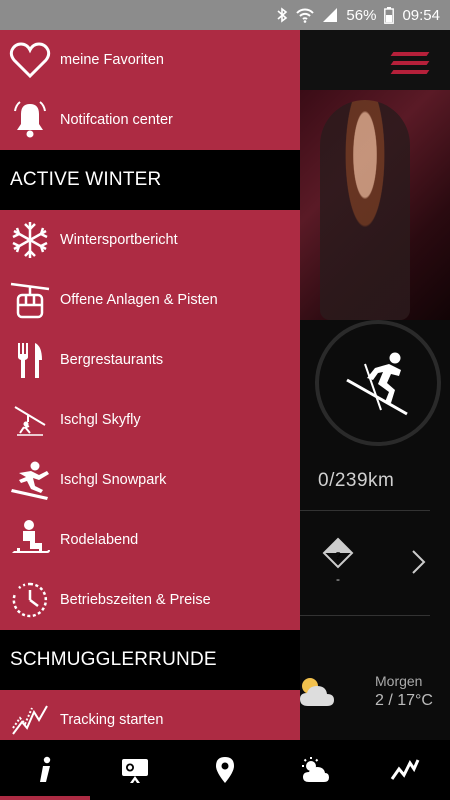 The image size is (450, 800). I want to click on menu-item-notification-center: Notifcation center, so click(150, 120).